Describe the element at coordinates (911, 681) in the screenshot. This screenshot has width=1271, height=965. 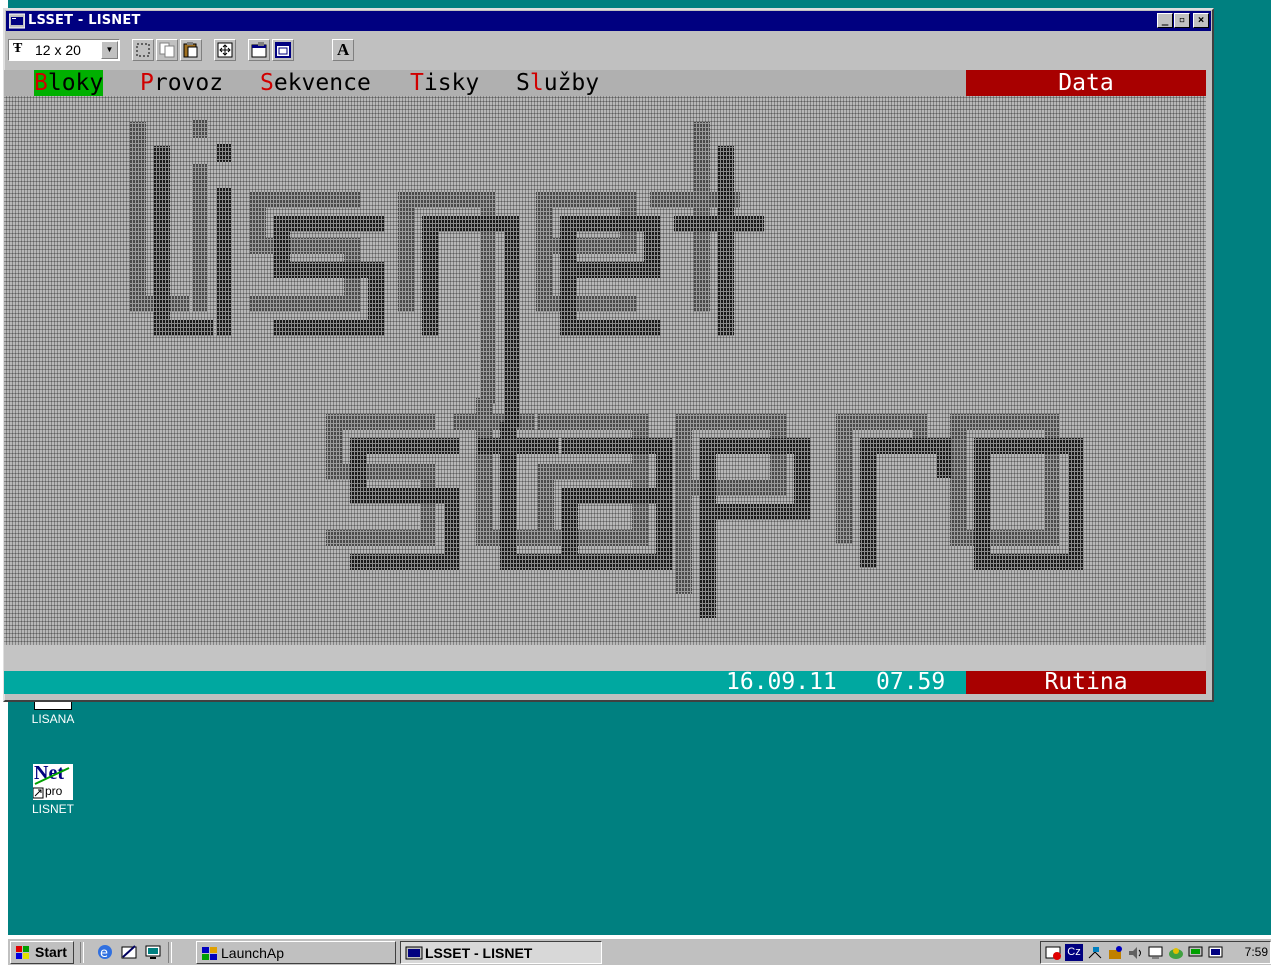
I see `status-time: 07.59` at that location.